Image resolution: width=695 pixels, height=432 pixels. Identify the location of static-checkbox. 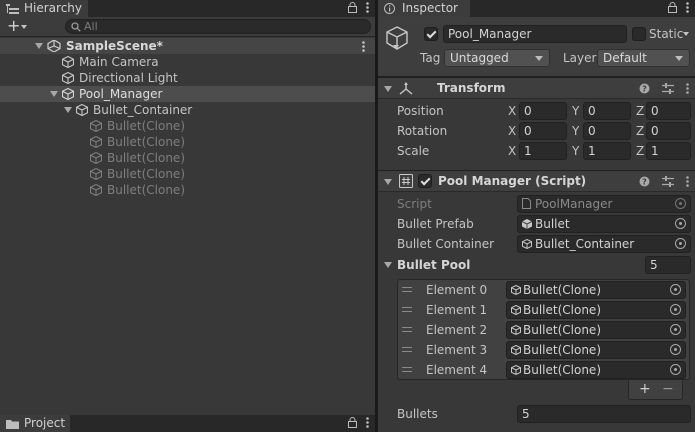
(639, 34).